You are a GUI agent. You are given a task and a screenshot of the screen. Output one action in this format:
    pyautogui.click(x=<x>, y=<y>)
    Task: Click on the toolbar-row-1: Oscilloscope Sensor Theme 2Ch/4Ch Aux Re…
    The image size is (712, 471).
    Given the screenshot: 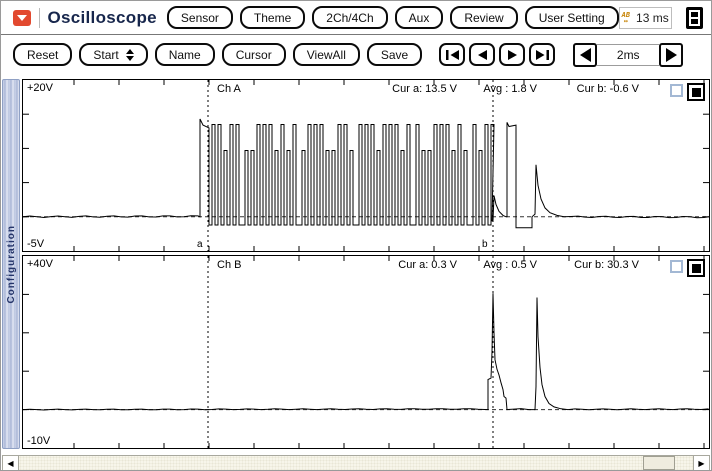 What is the action you would take?
    pyautogui.click(x=356, y=18)
    